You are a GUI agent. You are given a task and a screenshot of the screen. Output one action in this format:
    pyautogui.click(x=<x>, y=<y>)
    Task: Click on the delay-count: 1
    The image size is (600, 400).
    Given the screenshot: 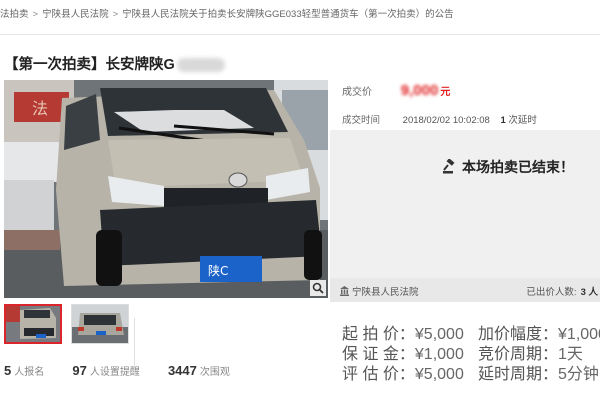 What is the action you would take?
    pyautogui.click(x=503, y=120)
    